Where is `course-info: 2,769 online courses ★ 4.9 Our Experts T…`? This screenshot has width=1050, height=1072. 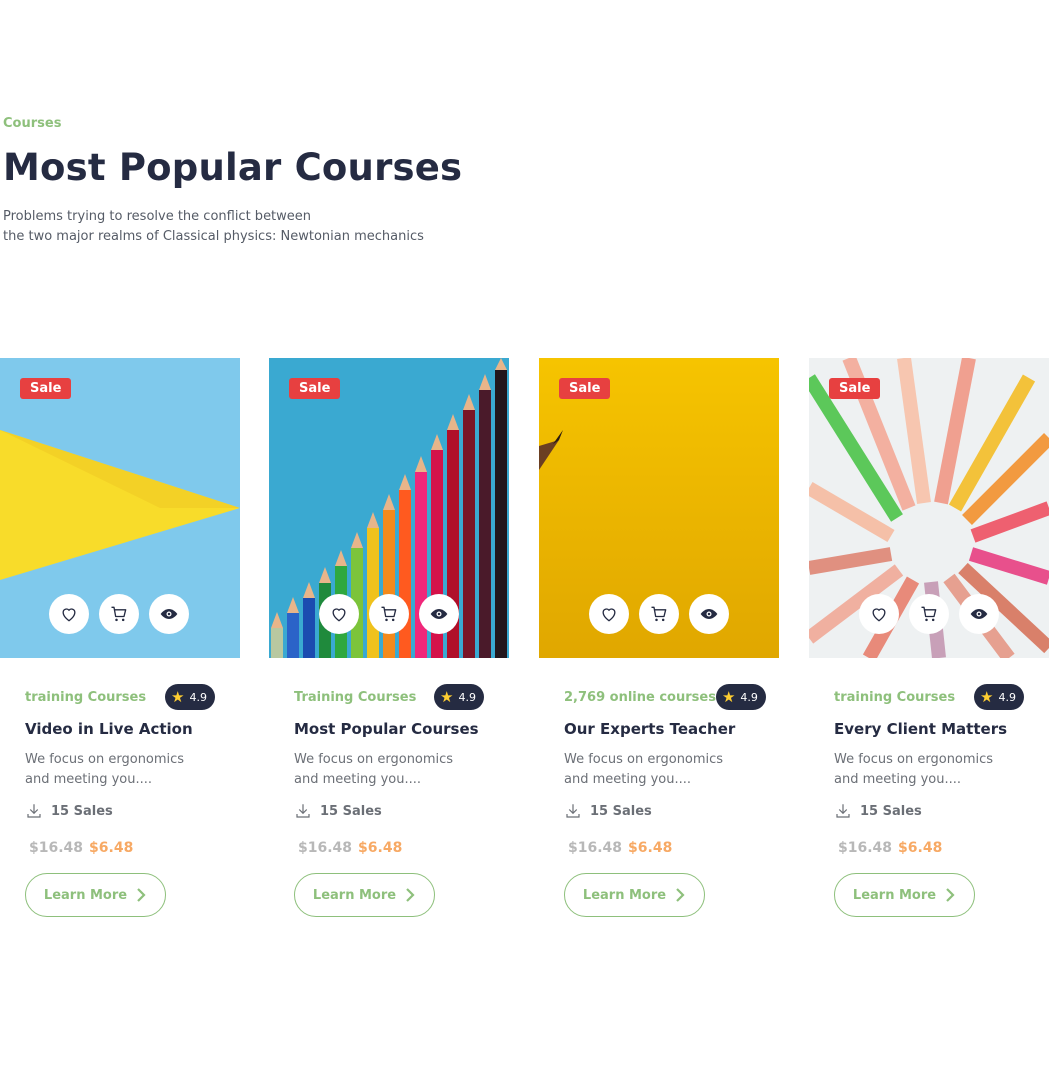
course-info: 2,769 online courses ★ 4.9 Our Experts T… is located at coordinates (659, 800).